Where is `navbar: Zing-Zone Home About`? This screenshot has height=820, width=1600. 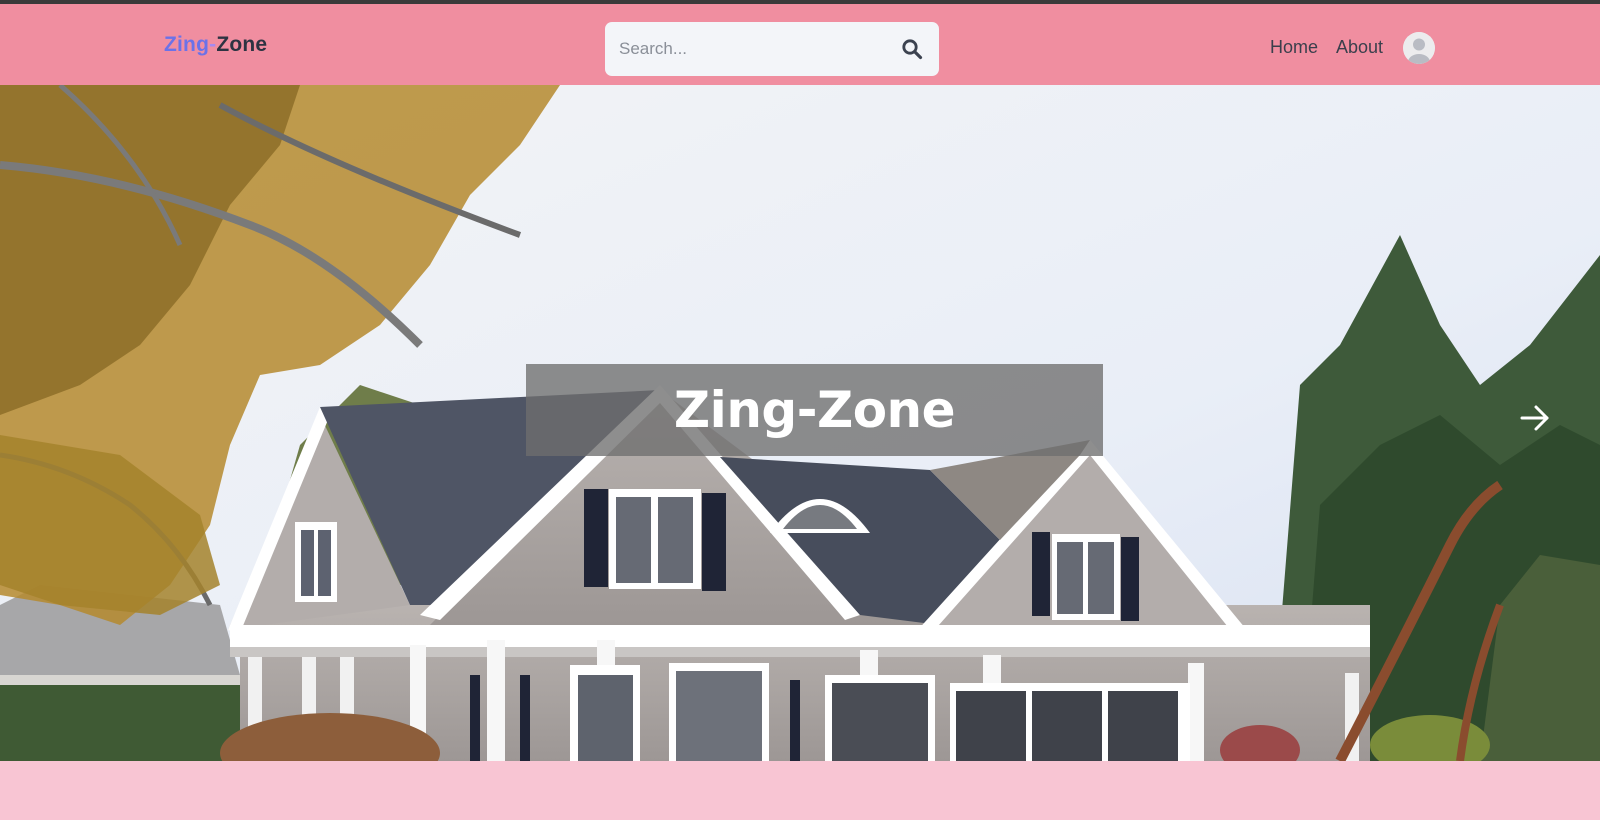 navbar: Zing-Zone Home About is located at coordinates (800, 44).